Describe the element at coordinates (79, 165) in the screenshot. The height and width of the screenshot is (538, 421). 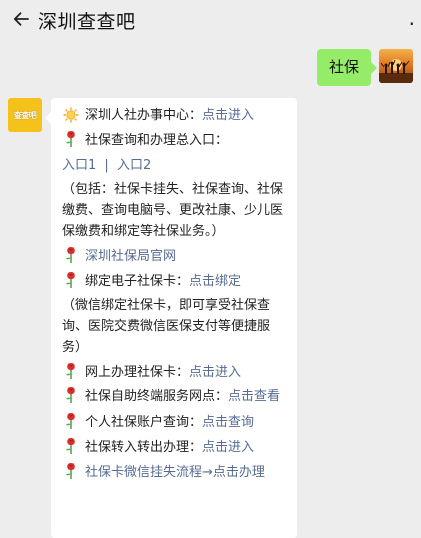
I see `entry-1-link: 入口1` at that location.